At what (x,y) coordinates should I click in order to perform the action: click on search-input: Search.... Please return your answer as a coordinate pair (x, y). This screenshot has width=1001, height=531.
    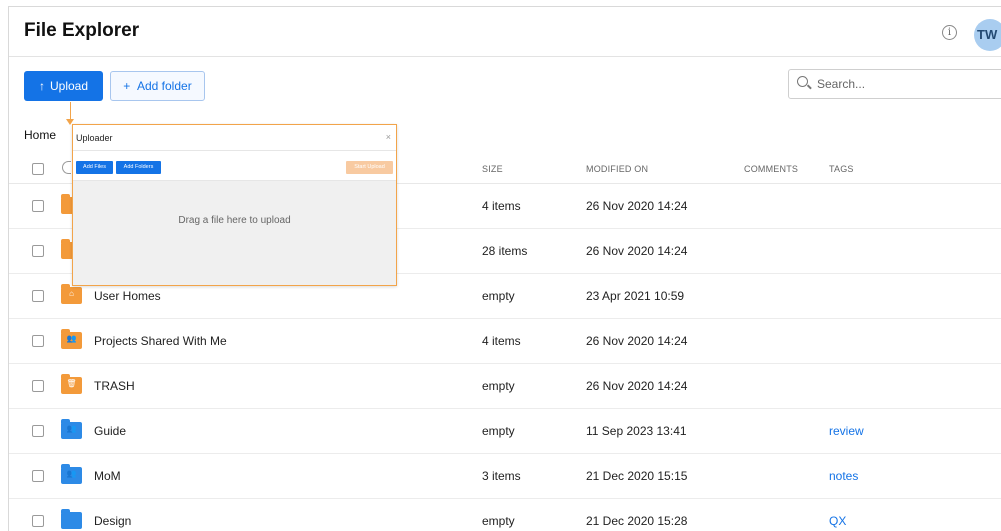
    Looking at the image, I should click on (894, 84).